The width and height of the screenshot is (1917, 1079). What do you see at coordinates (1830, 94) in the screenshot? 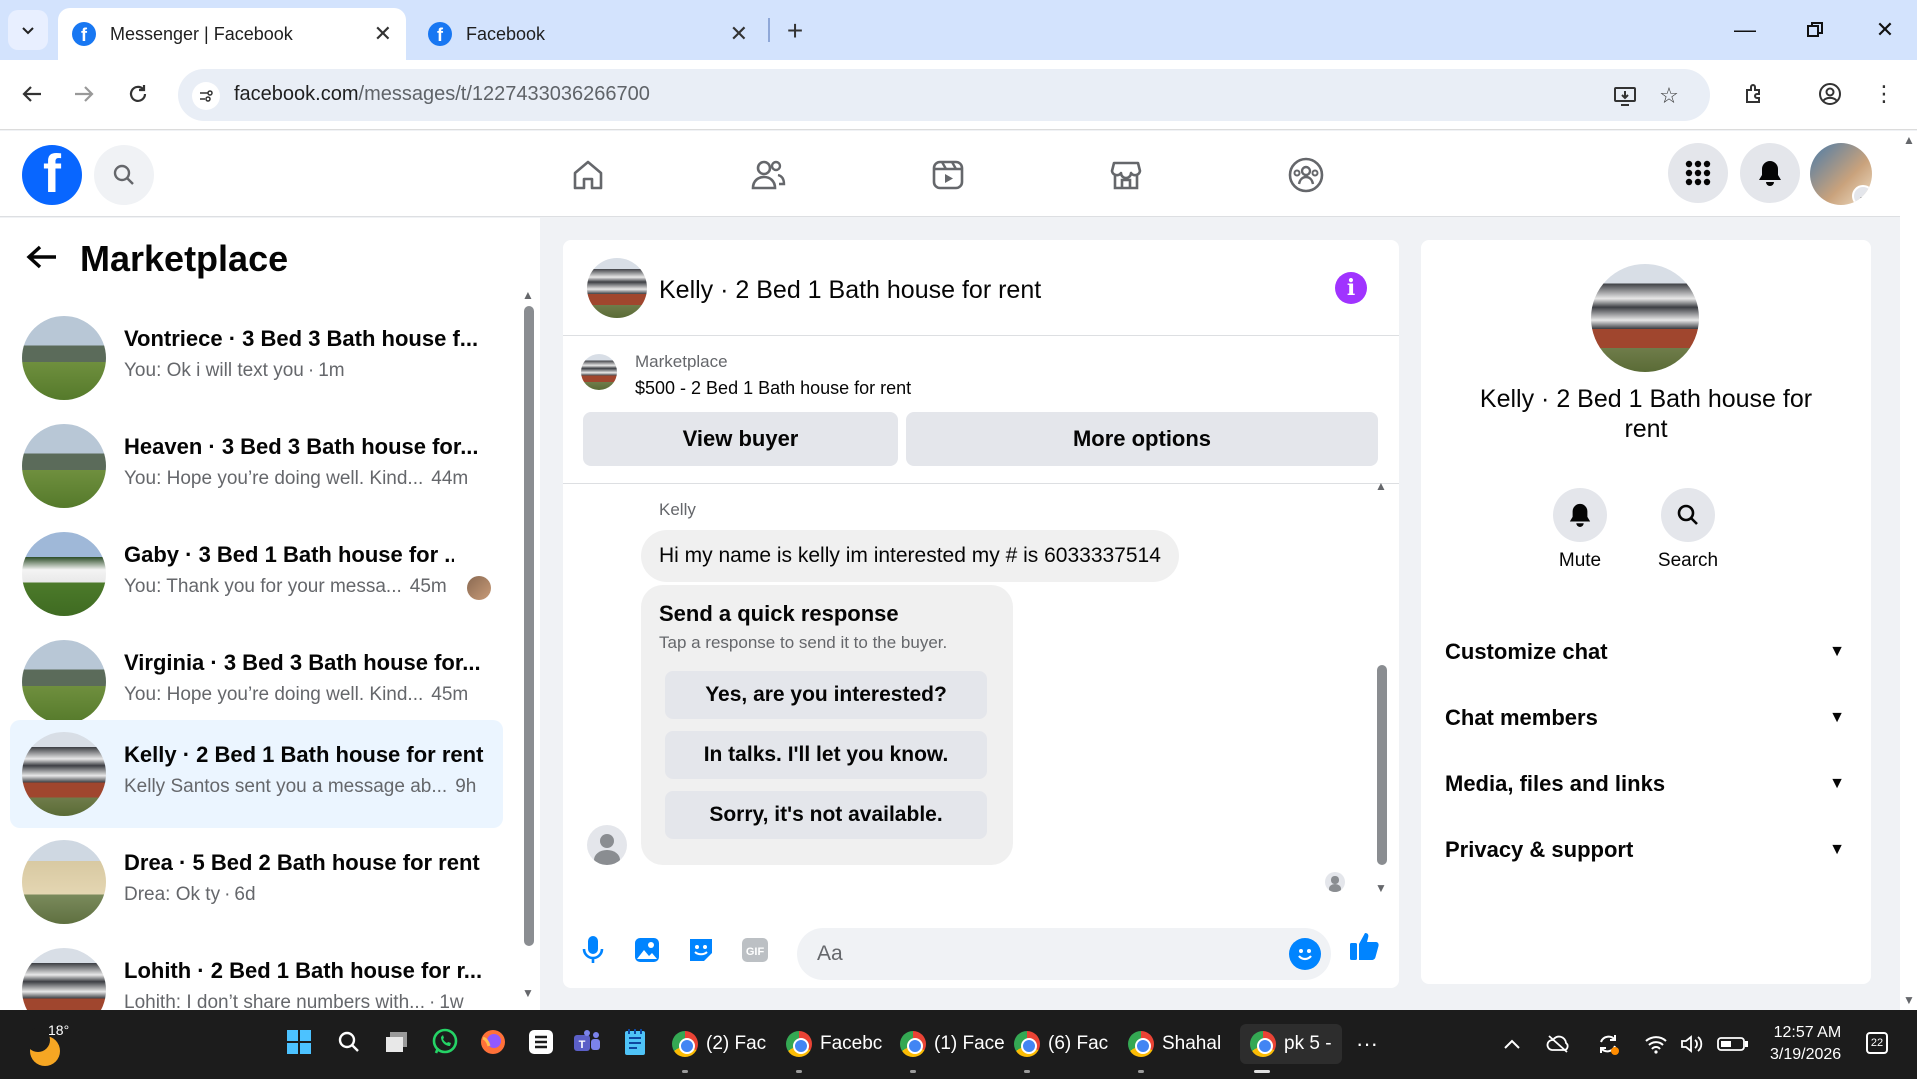
I see `profile-icon` at bounding box center [1830, 94].